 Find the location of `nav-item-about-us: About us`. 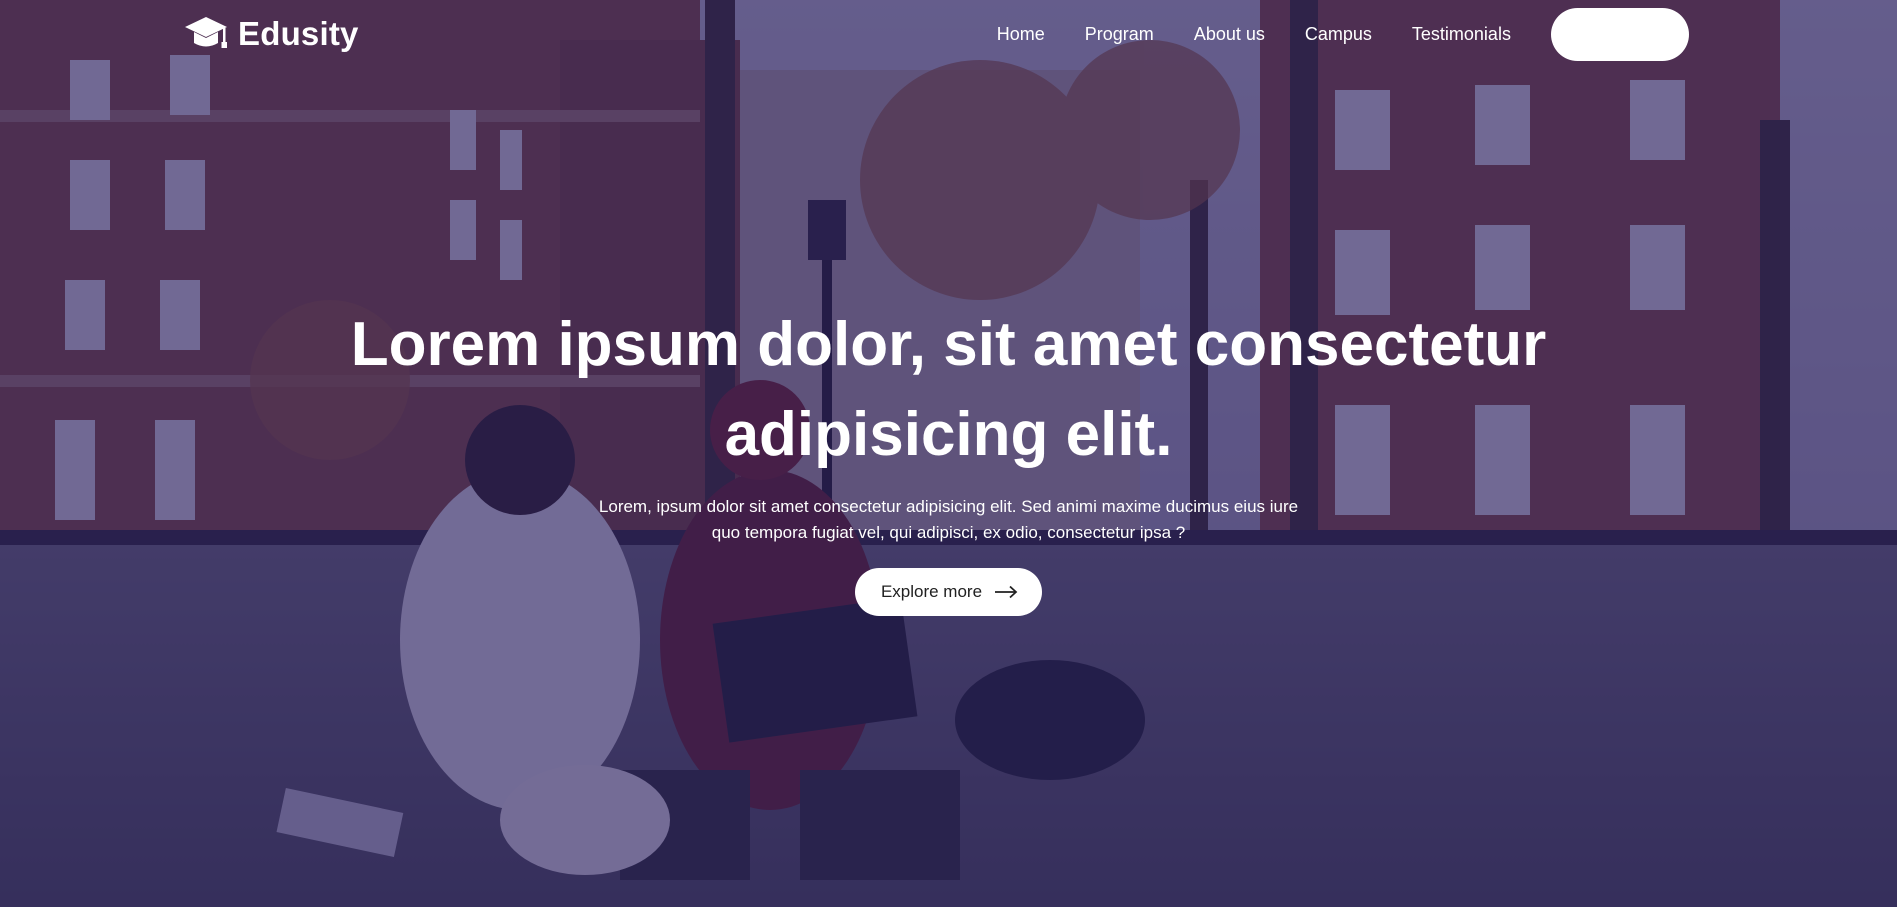

nav-item-about-us: About us is located at coordinates (1229, 34).